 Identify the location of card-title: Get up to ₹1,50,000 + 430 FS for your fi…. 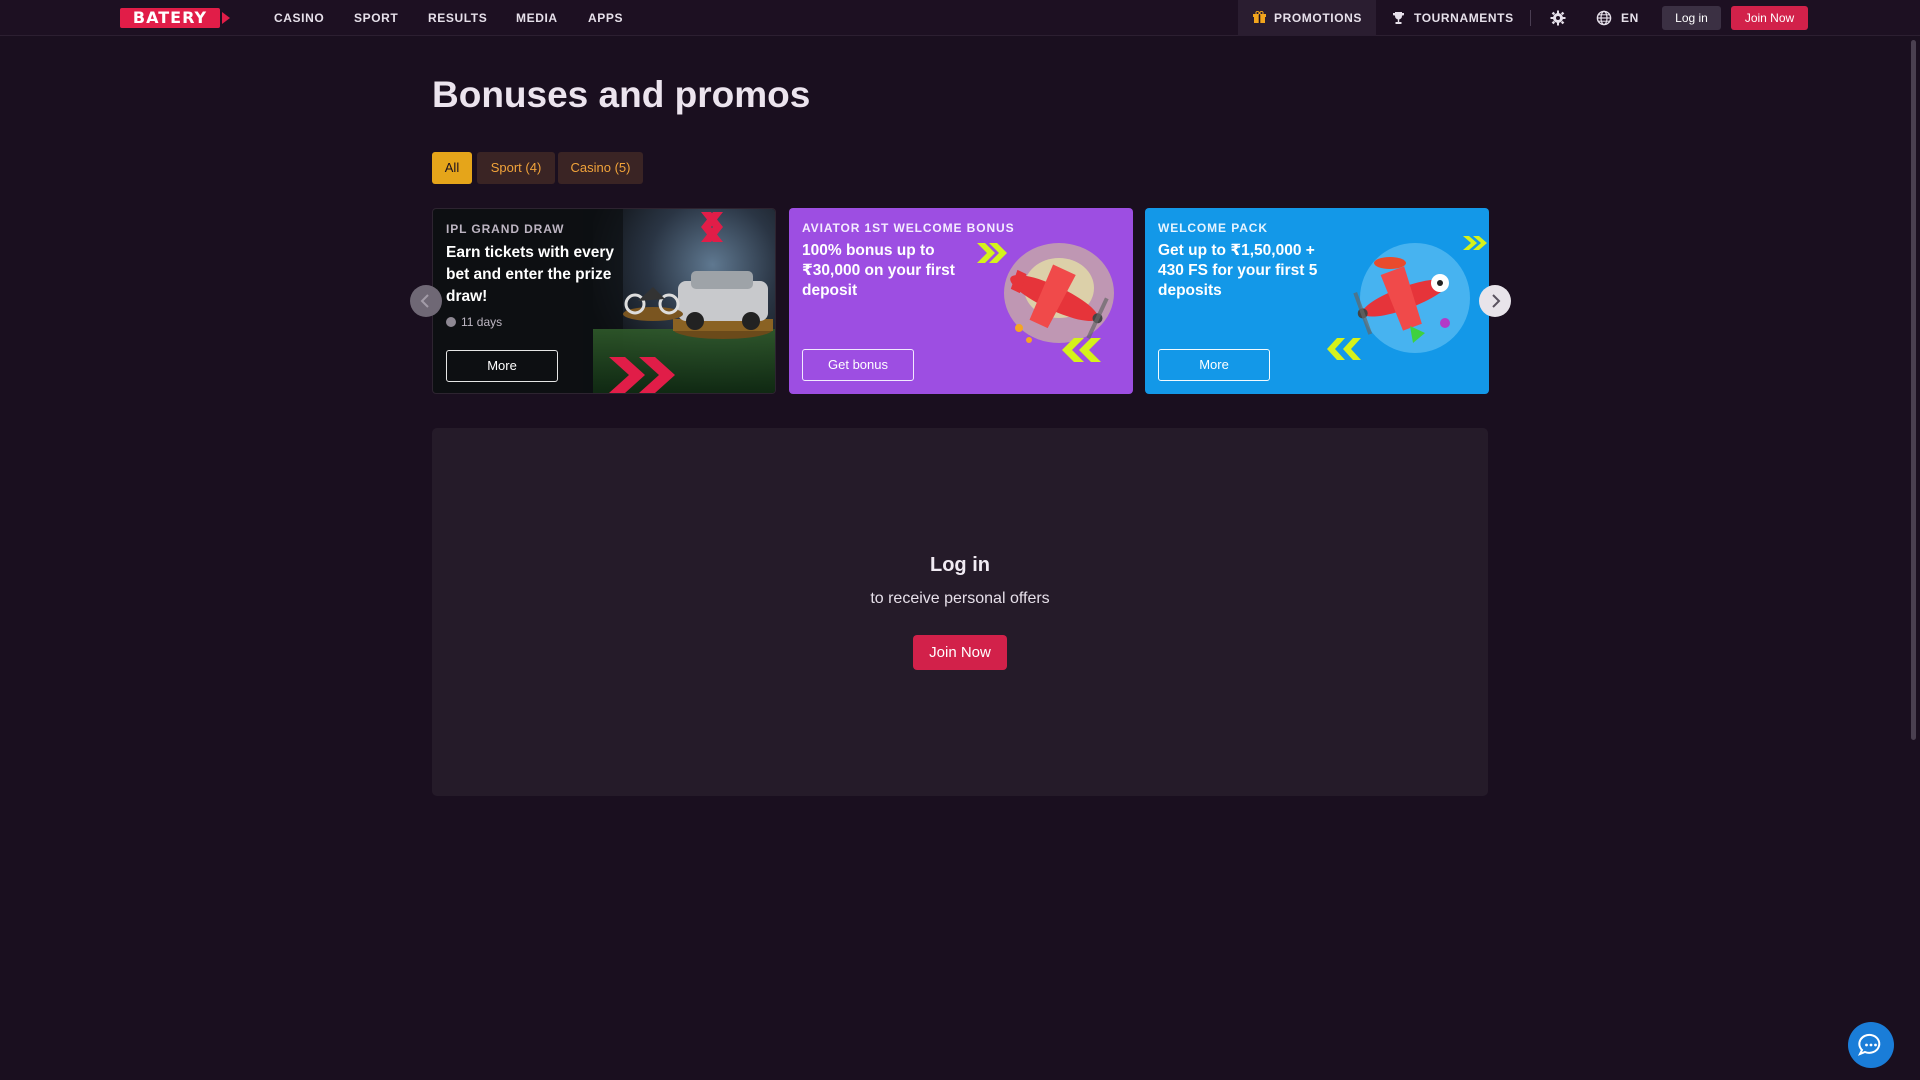
(1238, 270).